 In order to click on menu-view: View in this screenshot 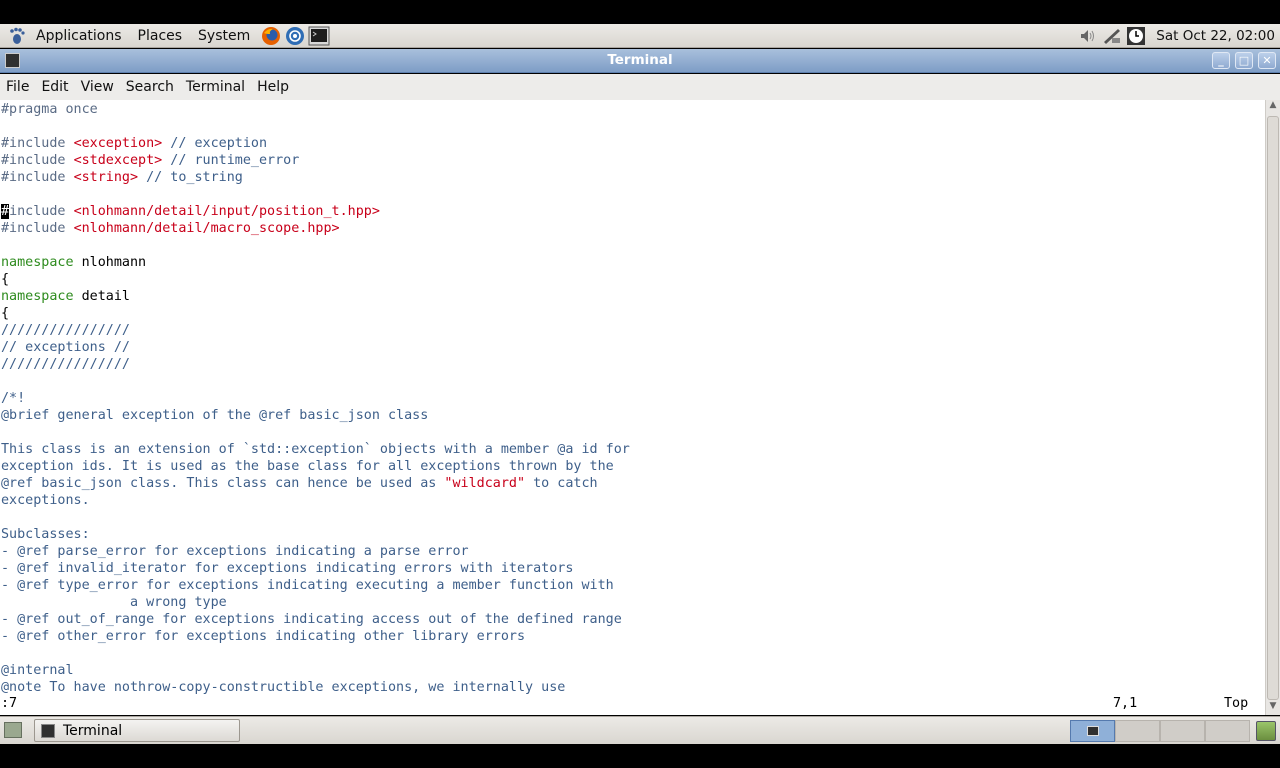, I will do `click(97, 87)`.